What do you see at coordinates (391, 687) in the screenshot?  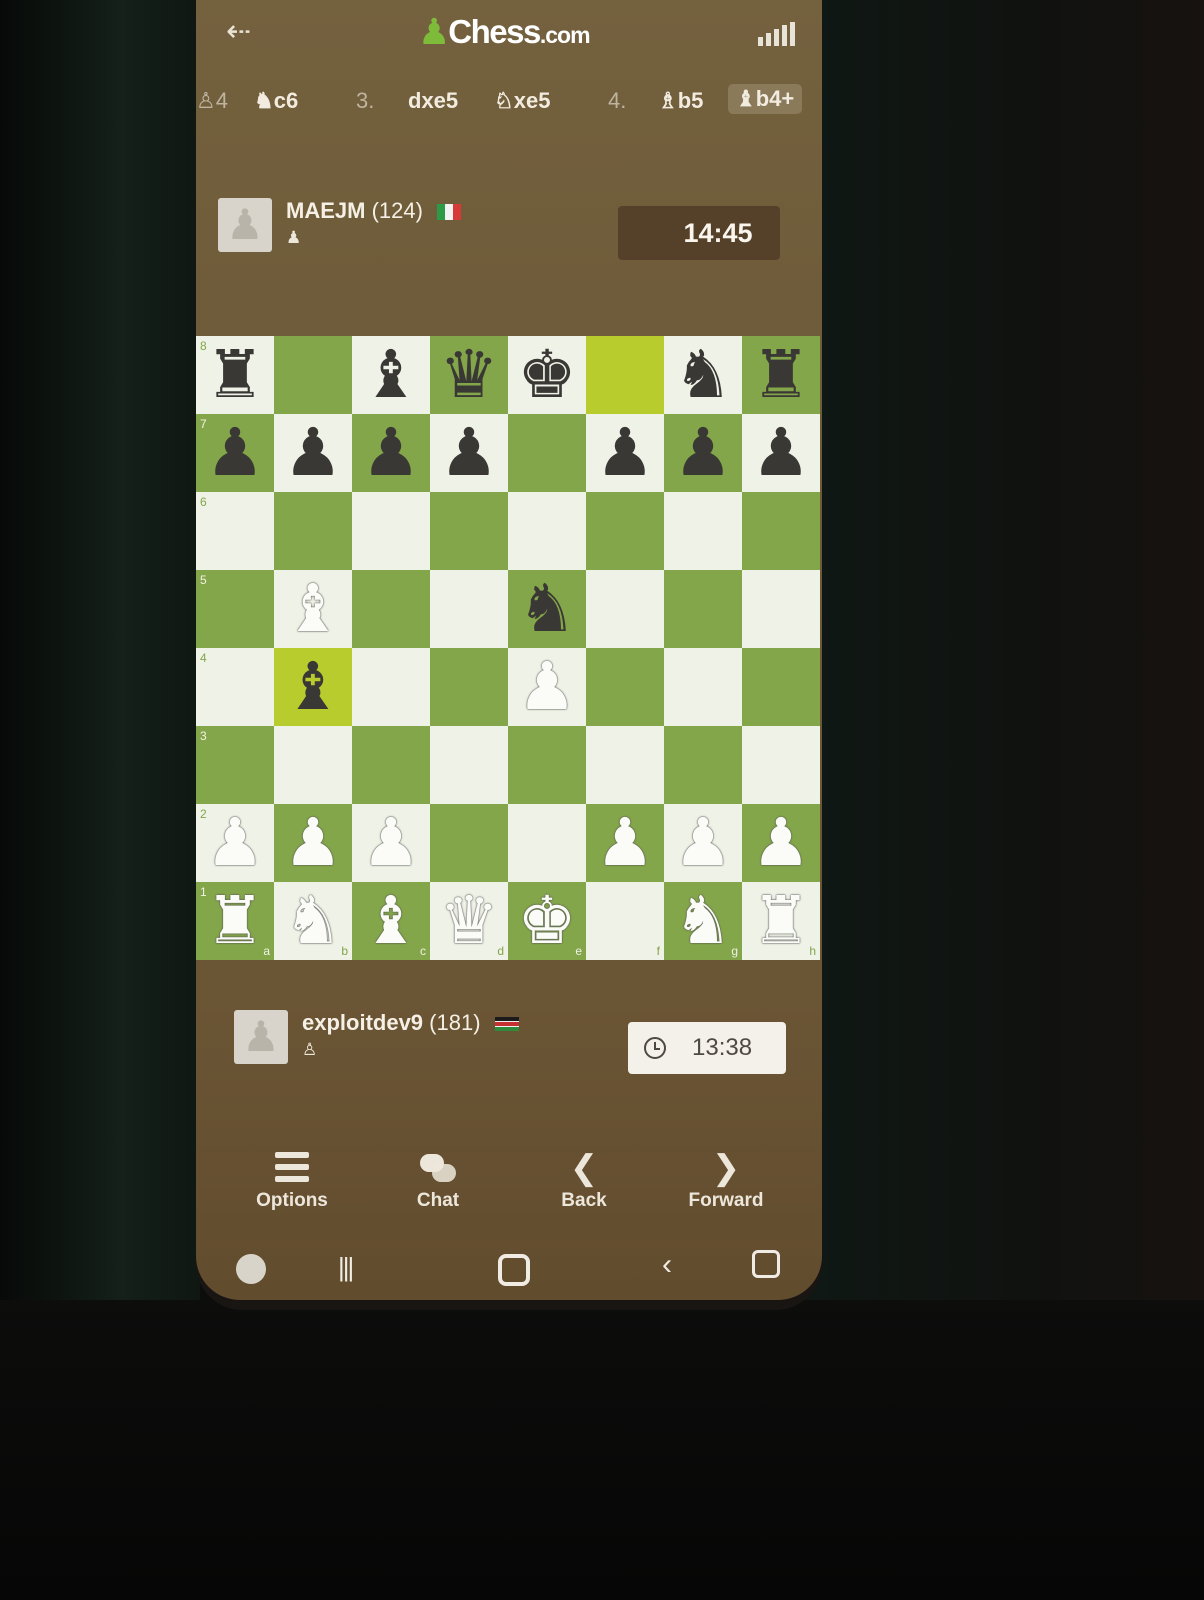 I see `square-c4` at bounding box center [391, 687].